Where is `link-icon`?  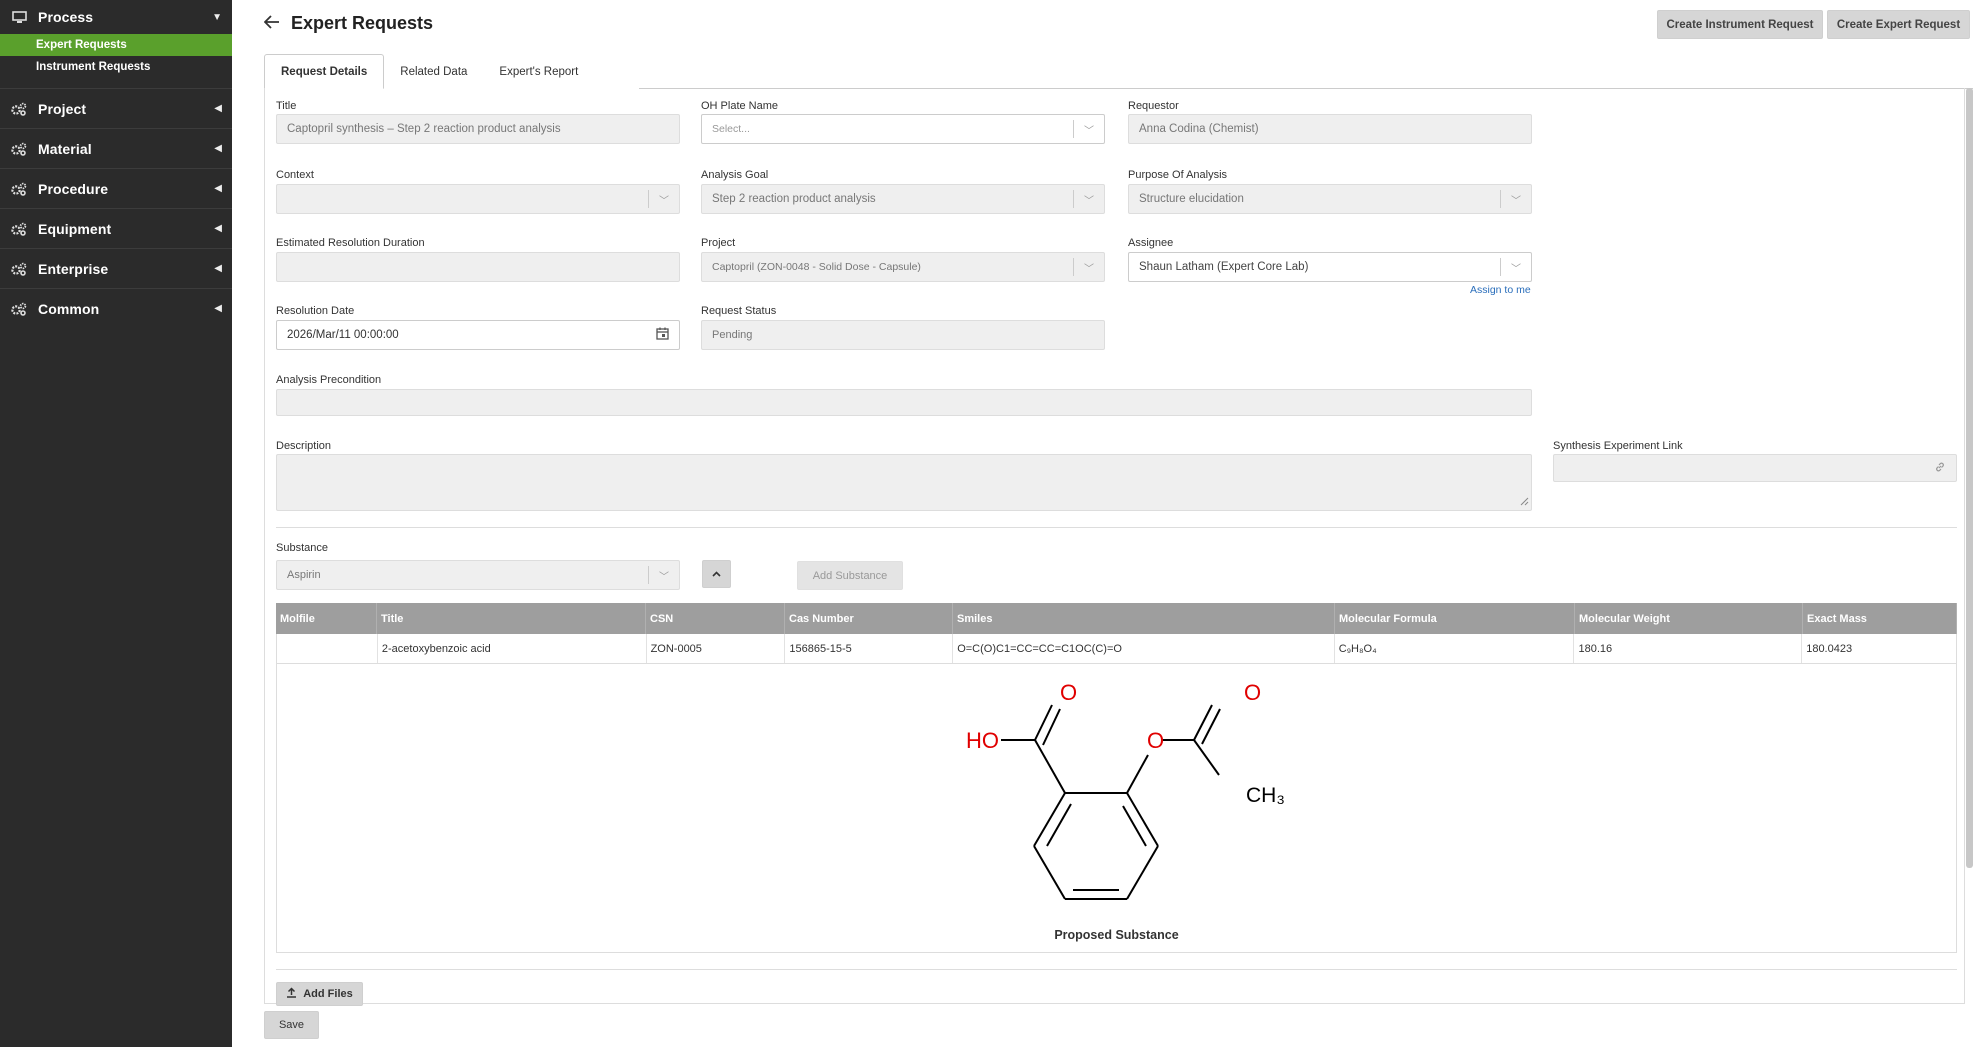 link-icon is located at coordinates (1940, 468).